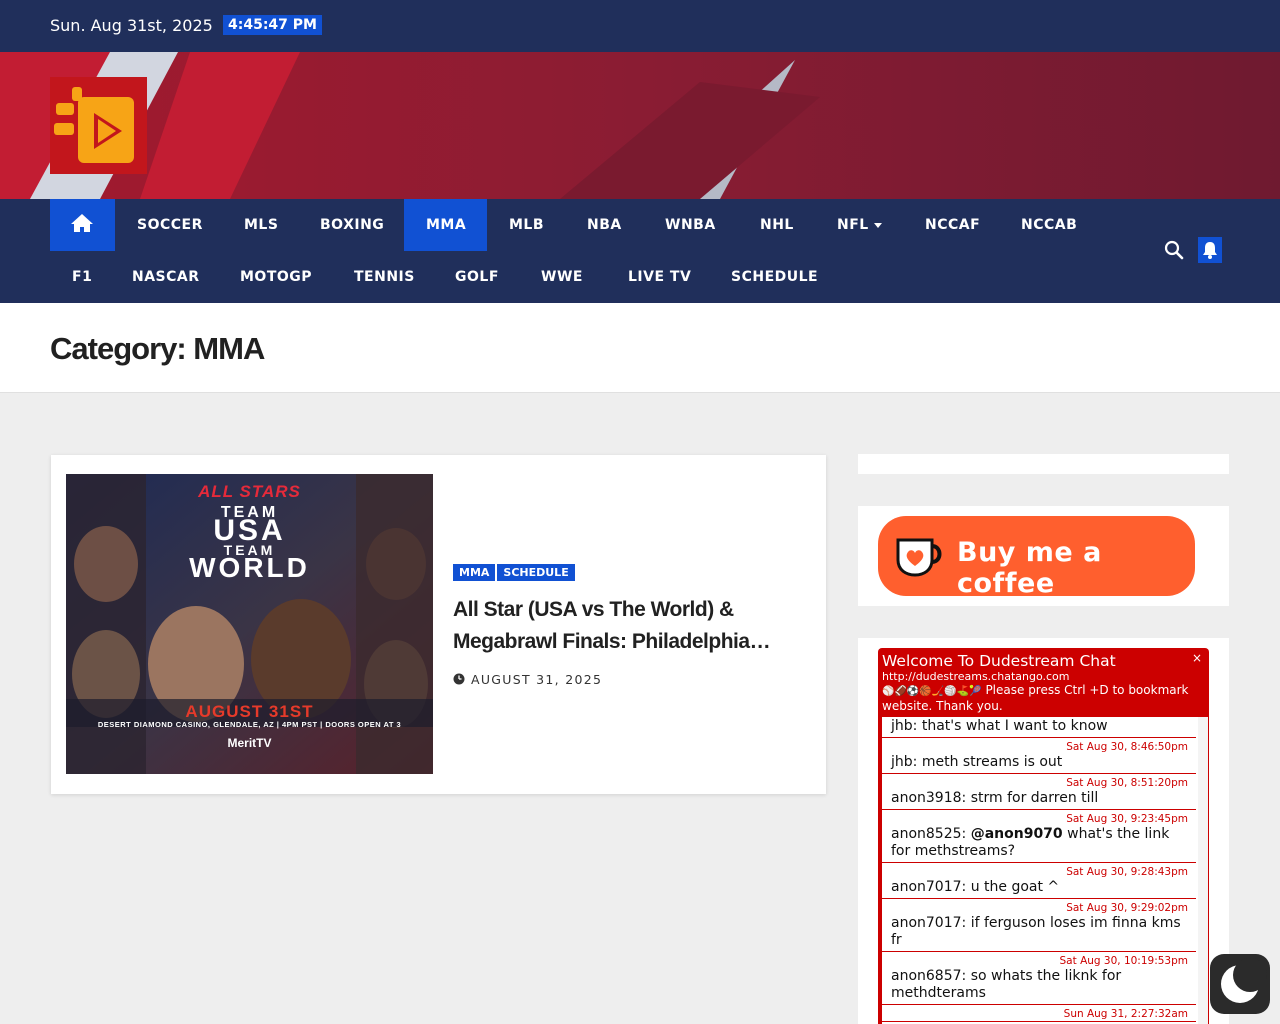 The image size is (1280, 1024). What do you see at coordinates (1125, 1014) in the screenshot?
I see `chat-timestamp: Sun Aug 31, 2:27:32am` at bounding box center [1125, 1014].